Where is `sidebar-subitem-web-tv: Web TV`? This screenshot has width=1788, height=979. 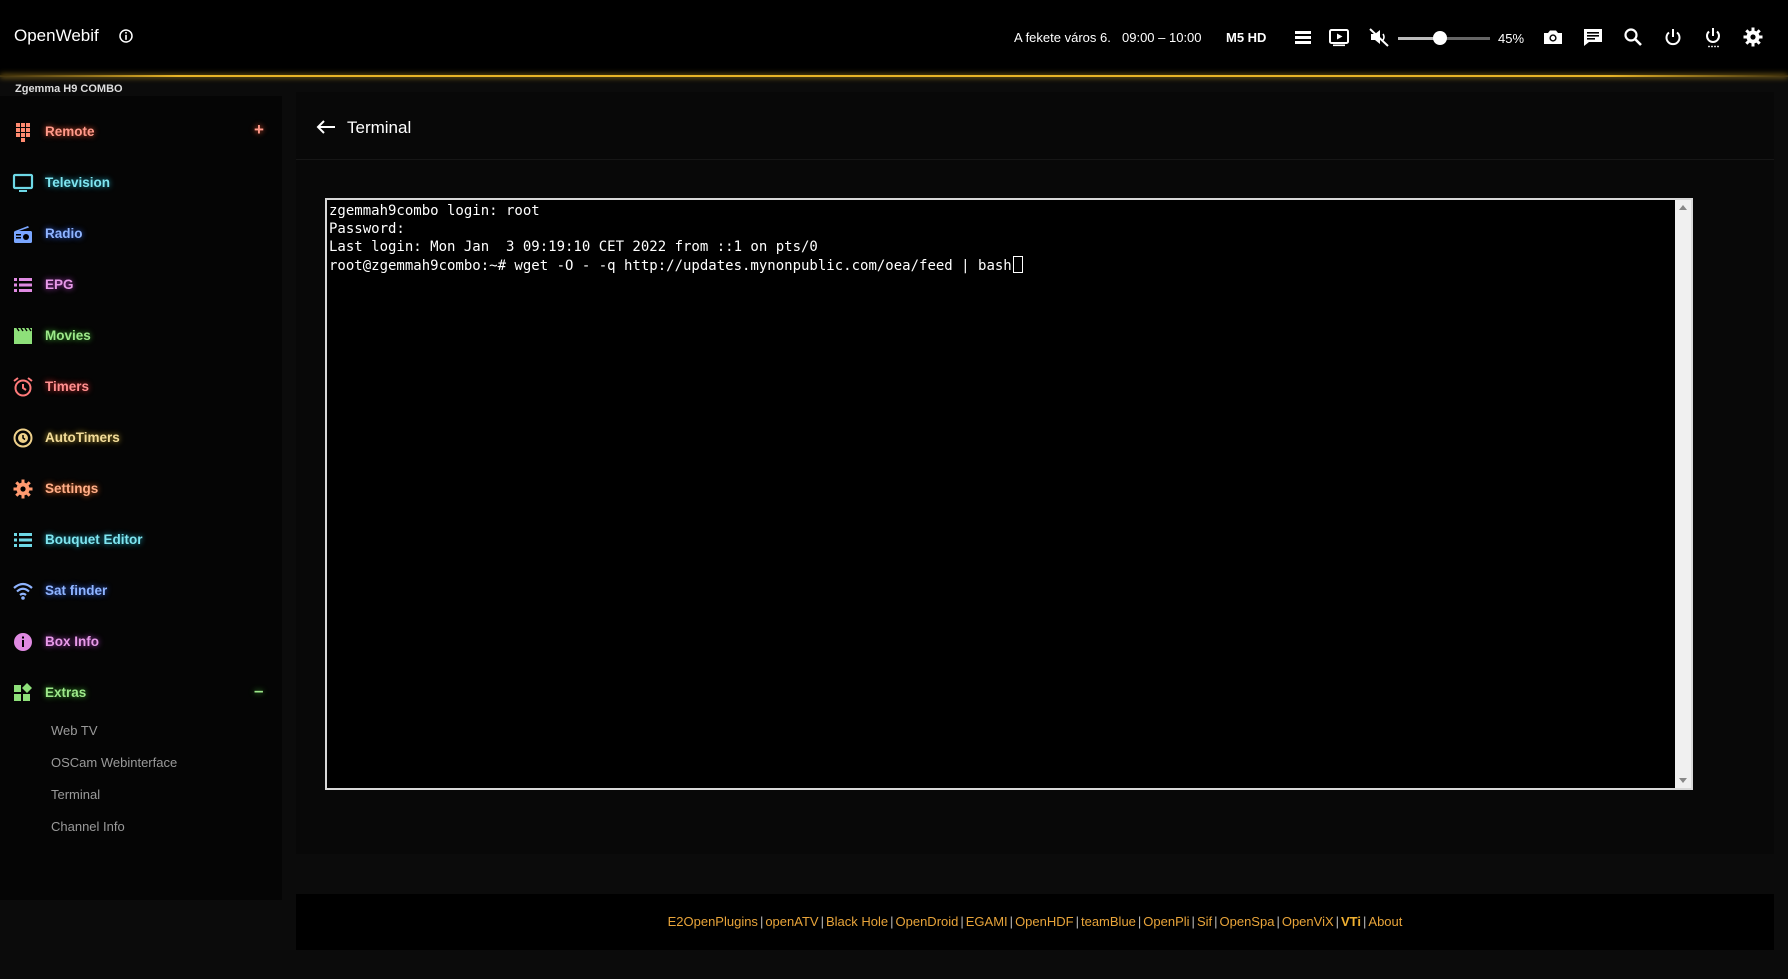
sidebar-subitem-web-tv: Web TV is located at coordinates (74, 730).